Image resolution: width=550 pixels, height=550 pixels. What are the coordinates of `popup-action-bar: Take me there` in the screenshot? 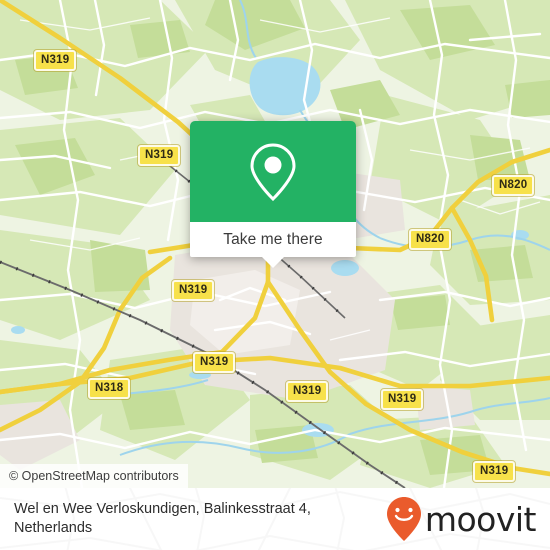 It's located at (273, 239).